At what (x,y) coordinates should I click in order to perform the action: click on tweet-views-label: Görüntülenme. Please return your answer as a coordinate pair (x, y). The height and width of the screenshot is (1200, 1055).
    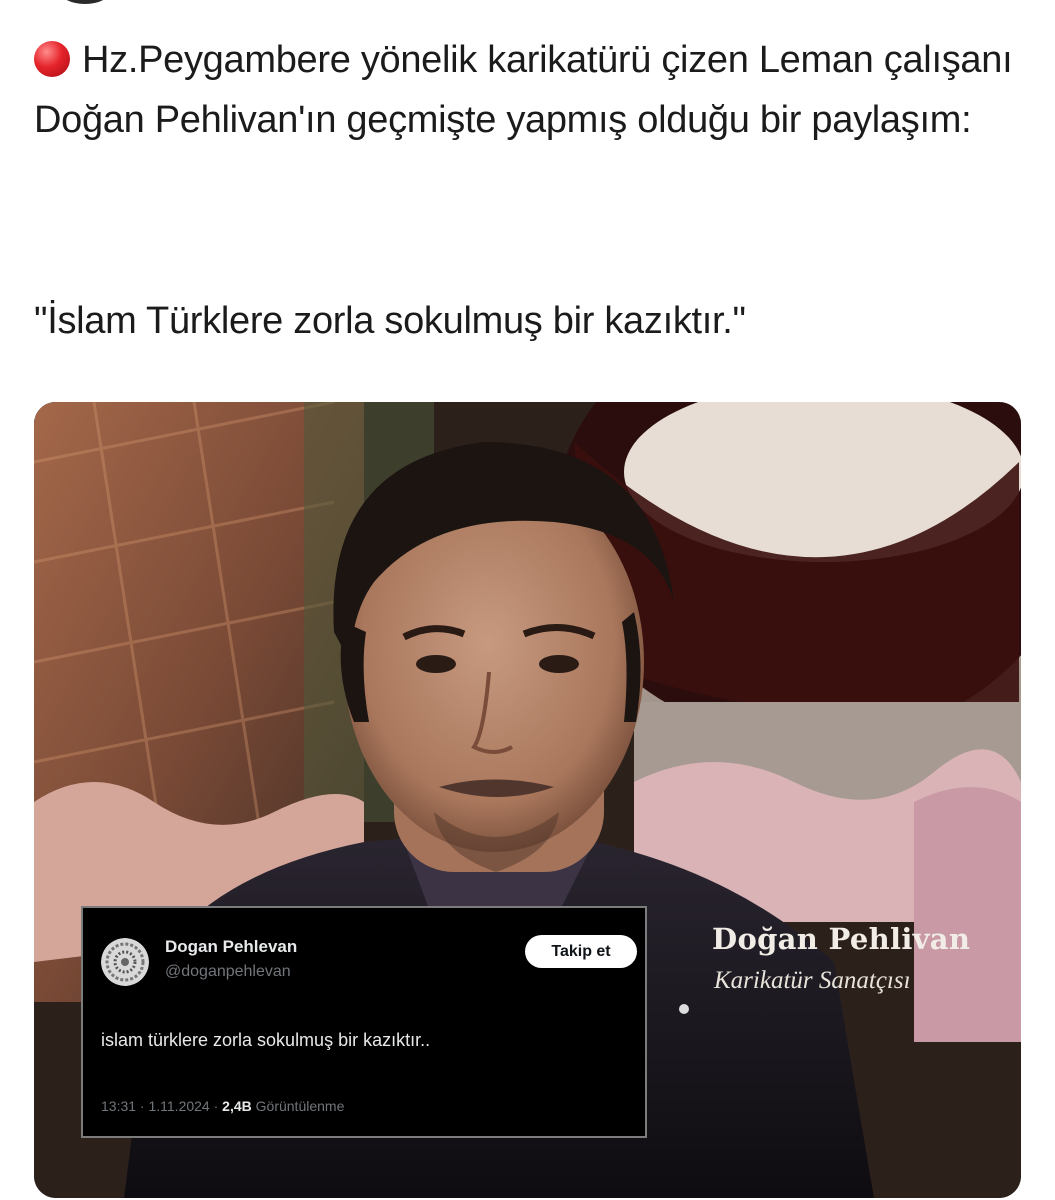
    Looking at the image, I should click on (300, 1106).